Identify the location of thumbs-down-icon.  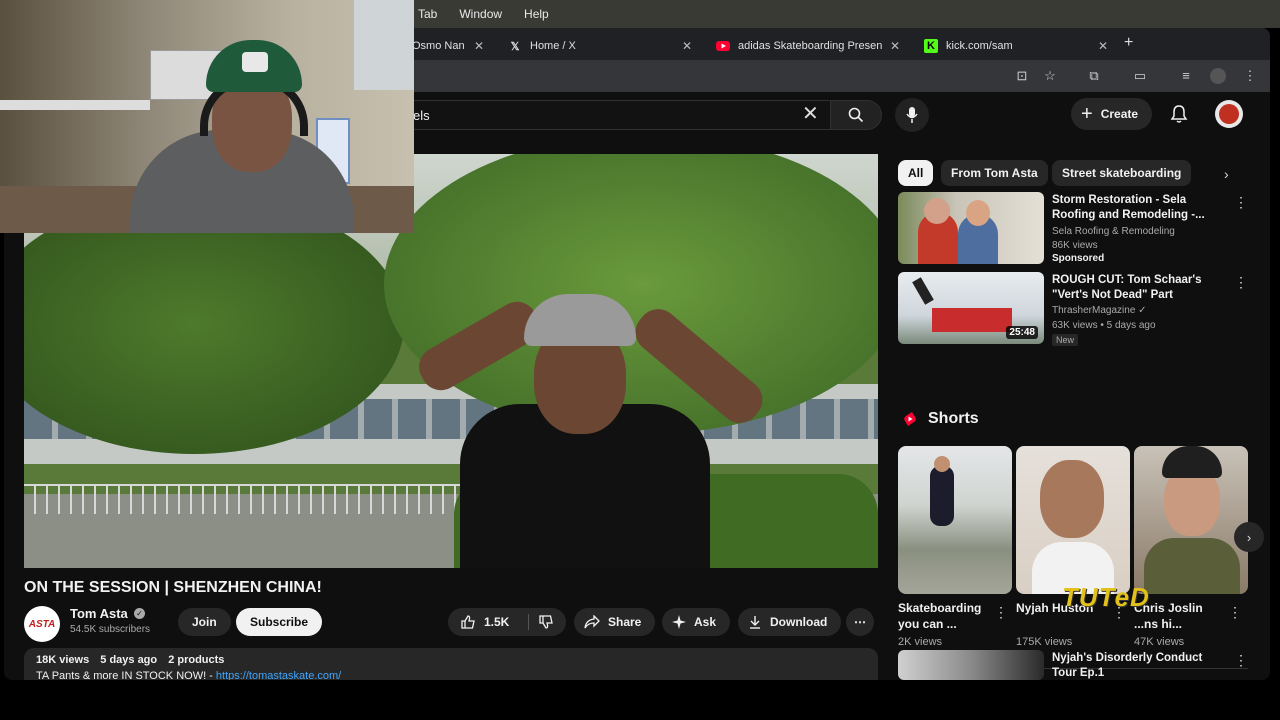
(546, 622).